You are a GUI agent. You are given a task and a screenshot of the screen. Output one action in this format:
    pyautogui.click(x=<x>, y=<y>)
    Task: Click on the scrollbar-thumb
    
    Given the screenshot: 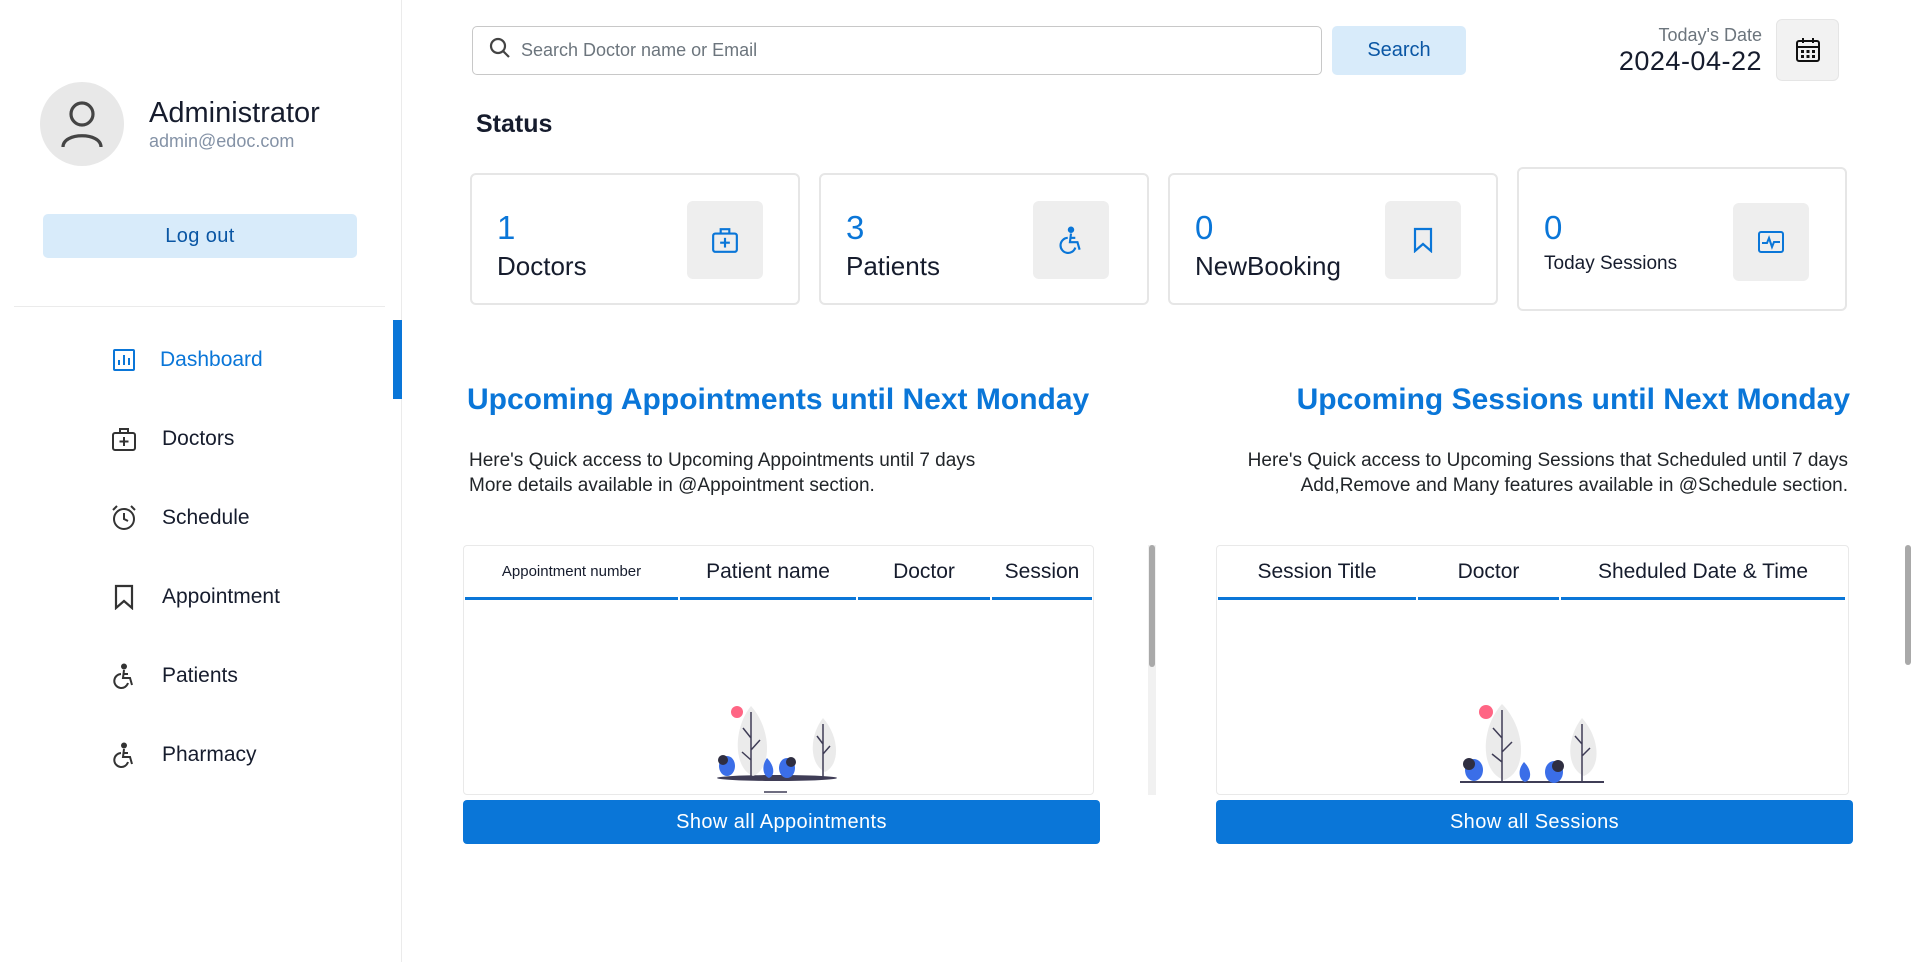 What is the action you would take?
    pyautogui.click(x=1152, y=606)
    